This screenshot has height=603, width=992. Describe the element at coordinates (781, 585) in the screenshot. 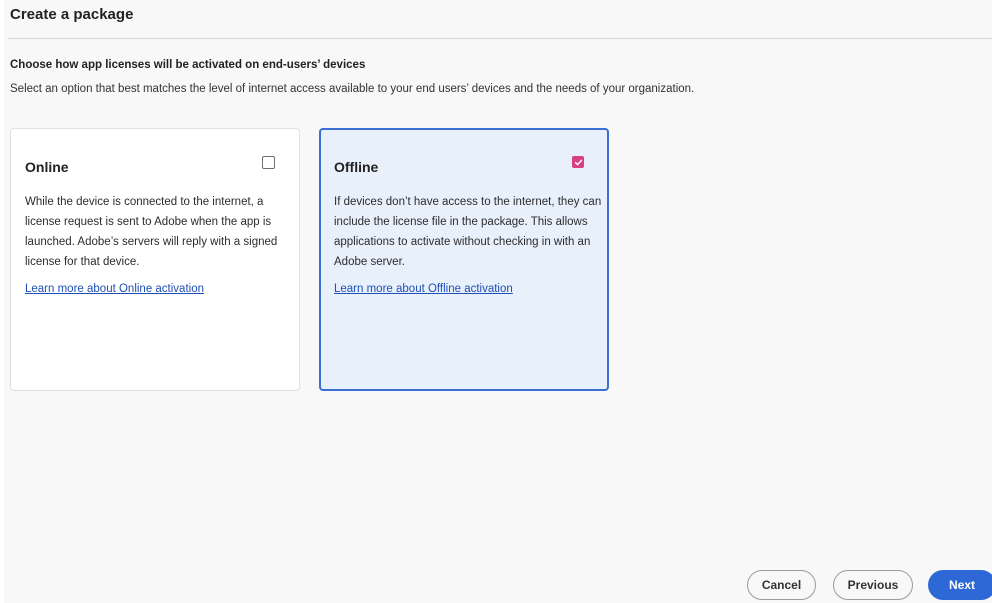

I see `cancel-button: Cancel` at that location.